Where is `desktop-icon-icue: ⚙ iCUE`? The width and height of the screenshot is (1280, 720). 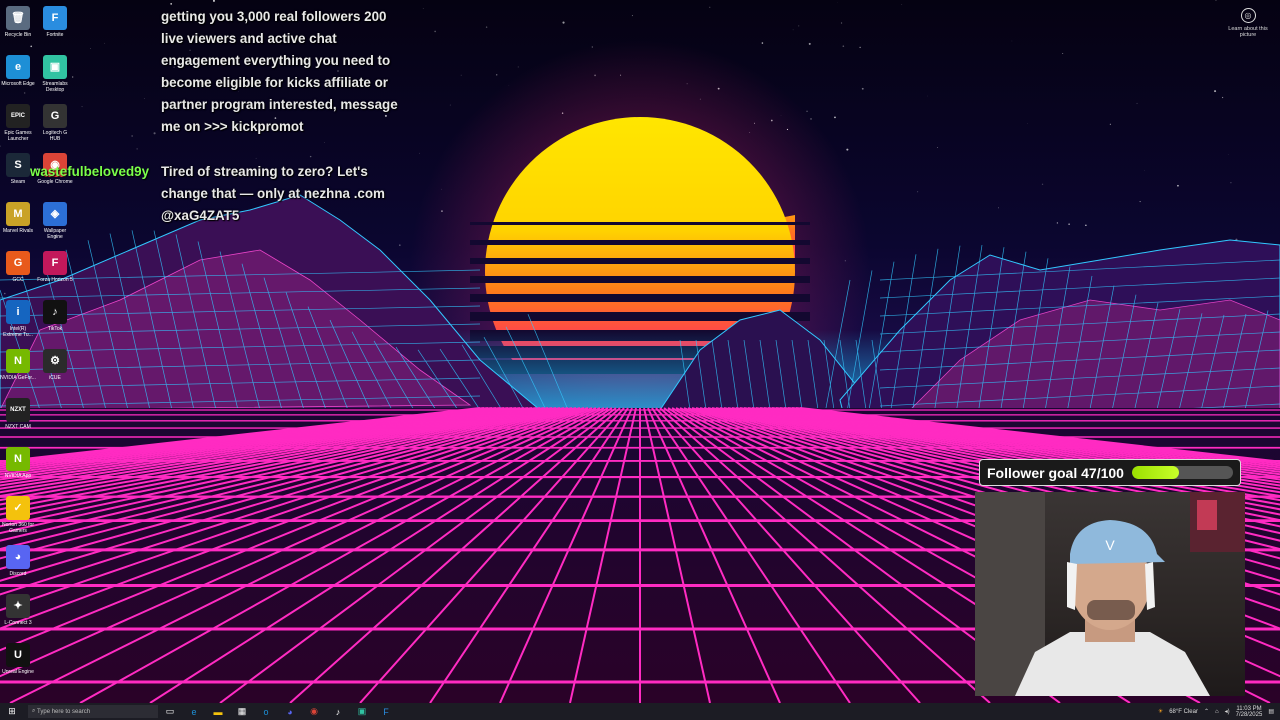 desktop-icon-icue: ⚙ iCUE is located at coordinates (55, 365).